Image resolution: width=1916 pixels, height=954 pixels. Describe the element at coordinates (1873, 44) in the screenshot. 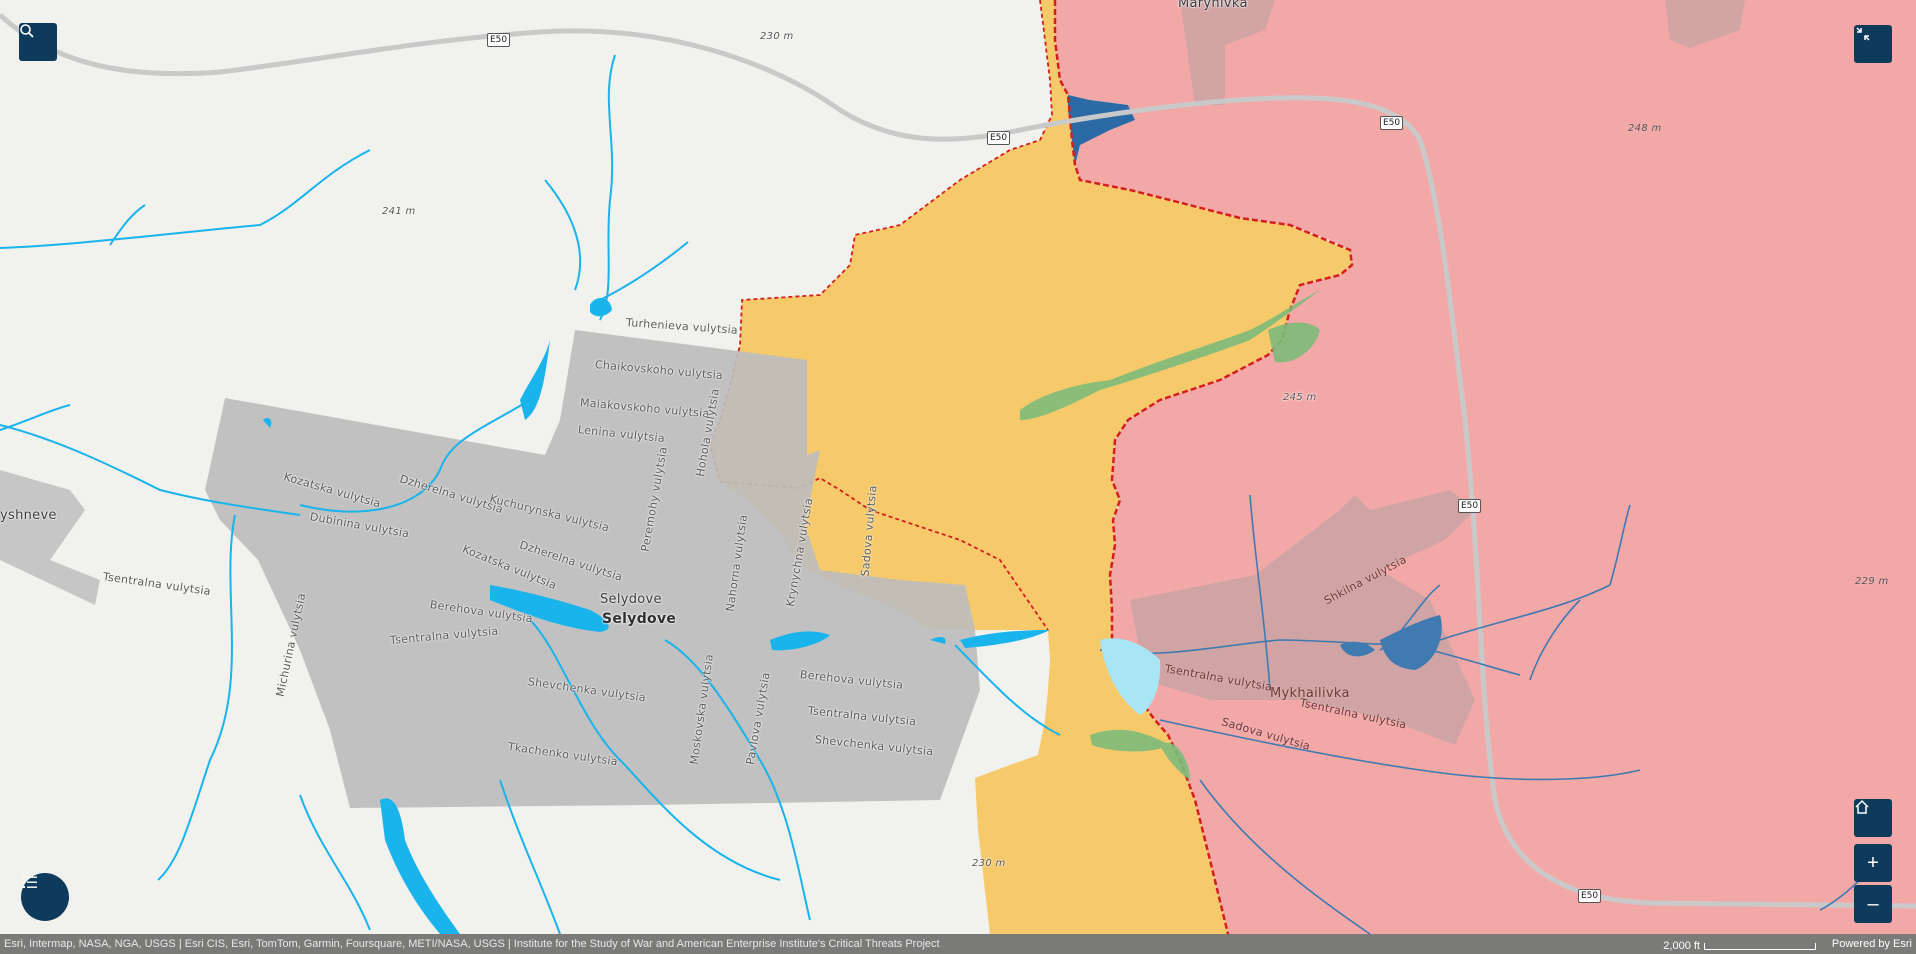

I see `collapse-button` at that location.